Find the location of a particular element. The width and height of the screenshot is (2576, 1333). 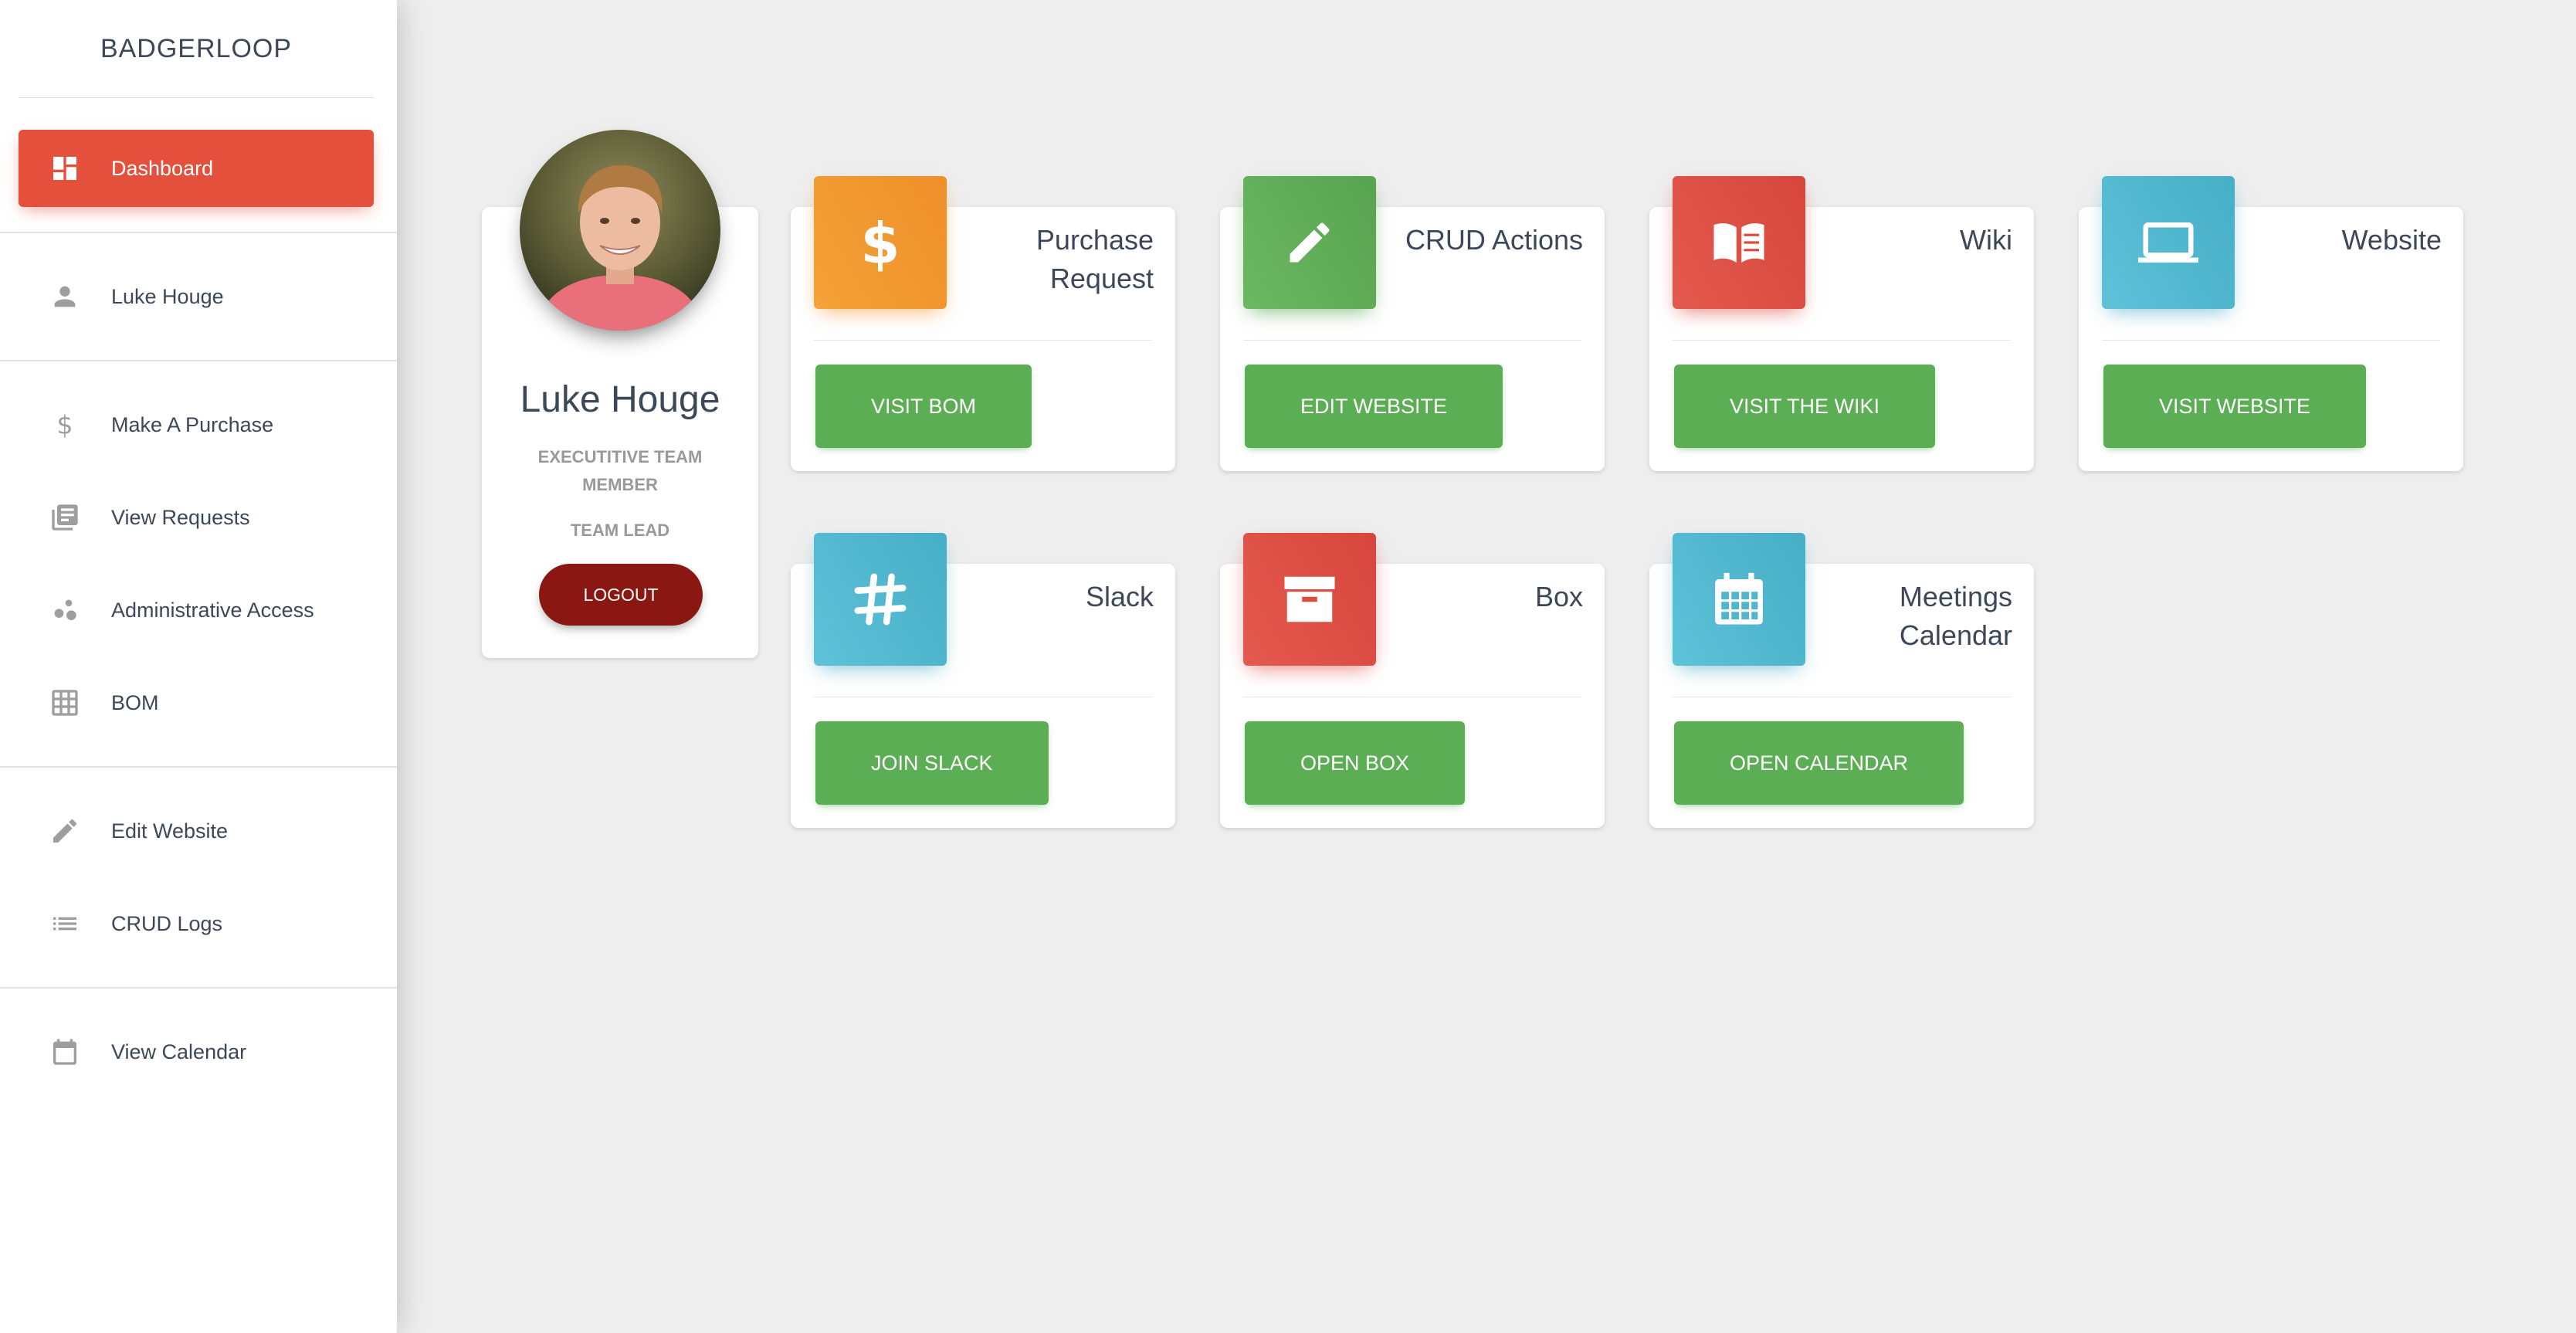

sidebar-item-make-purchase: $ Make A Purchase is located at coordinates (196, 424).